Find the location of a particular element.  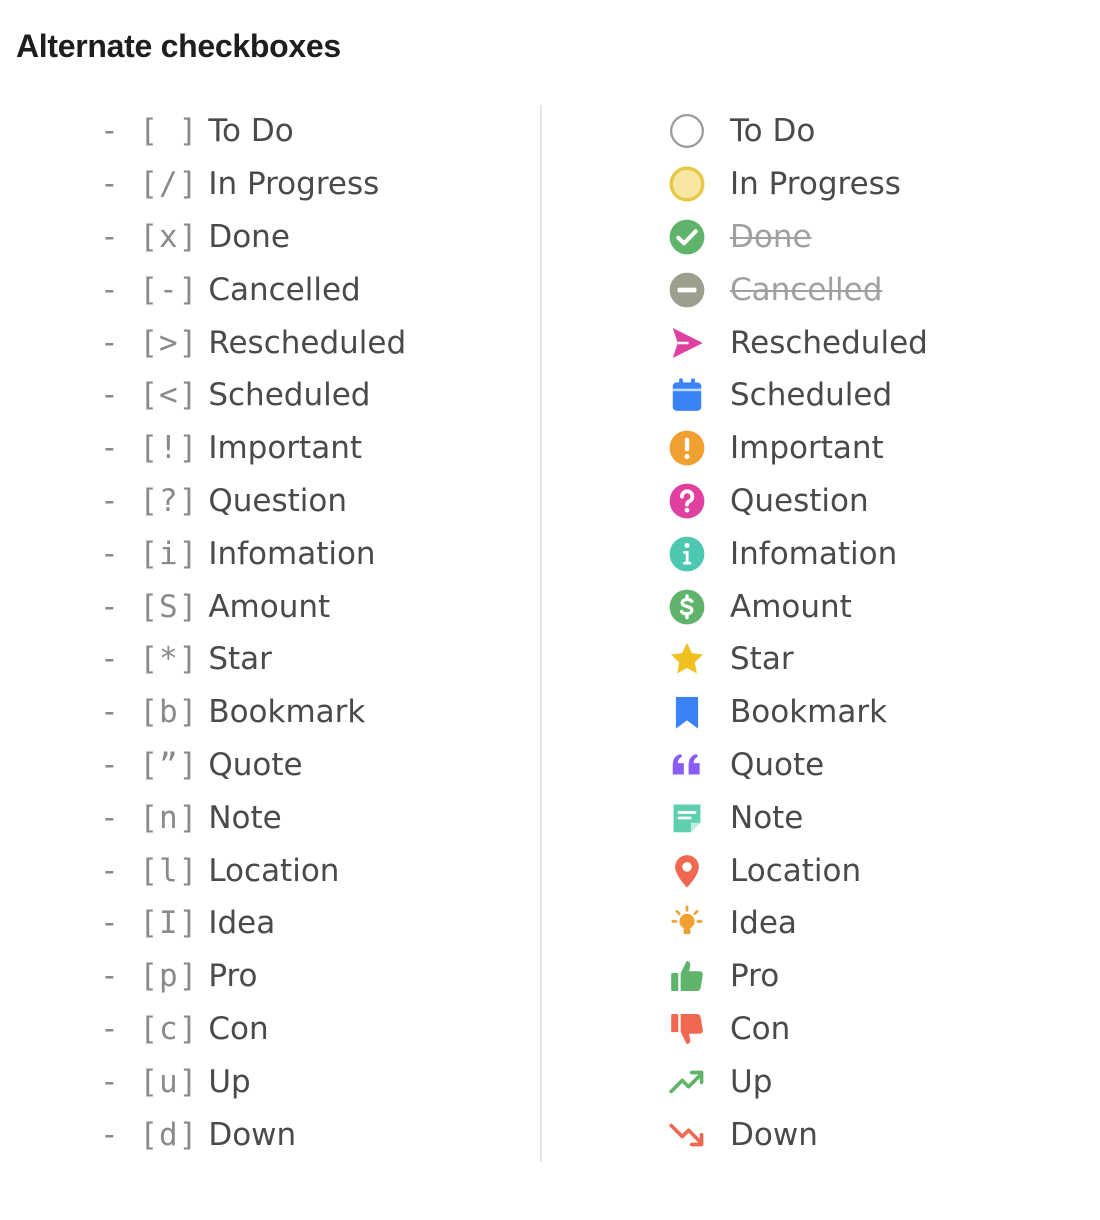

lightbulb-icon is located at coordinates (687, 923).